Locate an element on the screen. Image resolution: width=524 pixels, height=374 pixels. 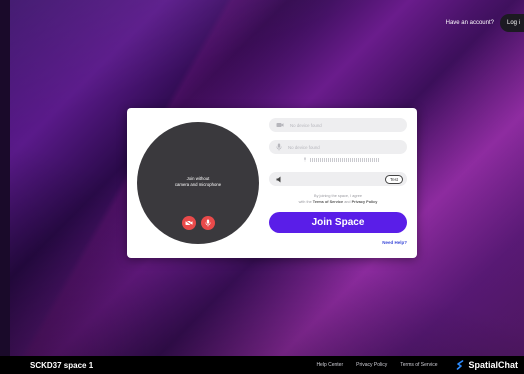
terms-of-service-link: Terms of Service is located at coordinates (328, 202).